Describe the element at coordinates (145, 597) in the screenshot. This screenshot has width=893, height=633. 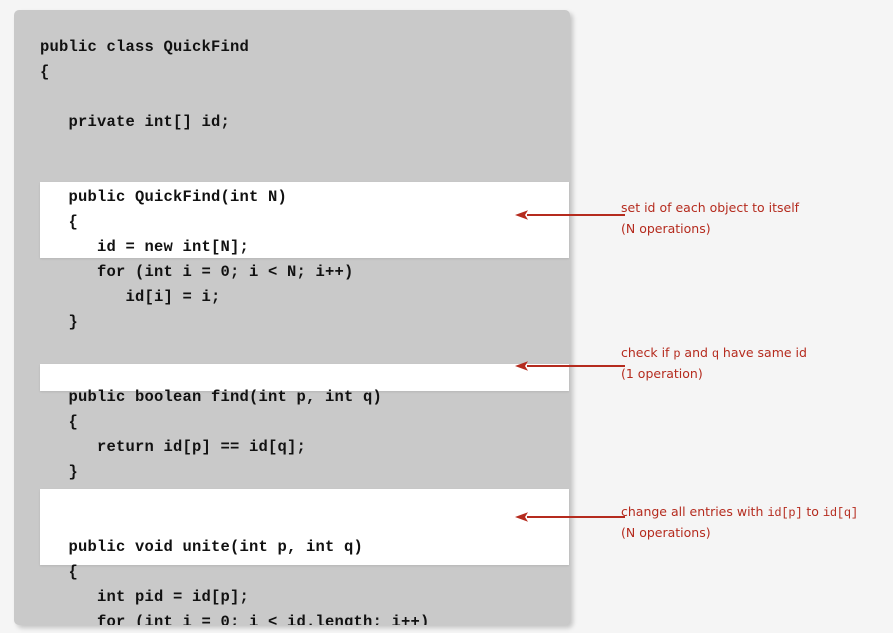
I see `code-line: int pid = id[p];` at that location.